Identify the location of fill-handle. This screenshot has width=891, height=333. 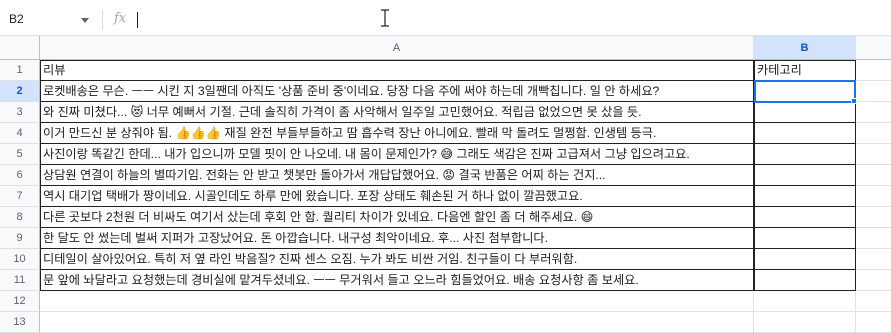
(854, 101).